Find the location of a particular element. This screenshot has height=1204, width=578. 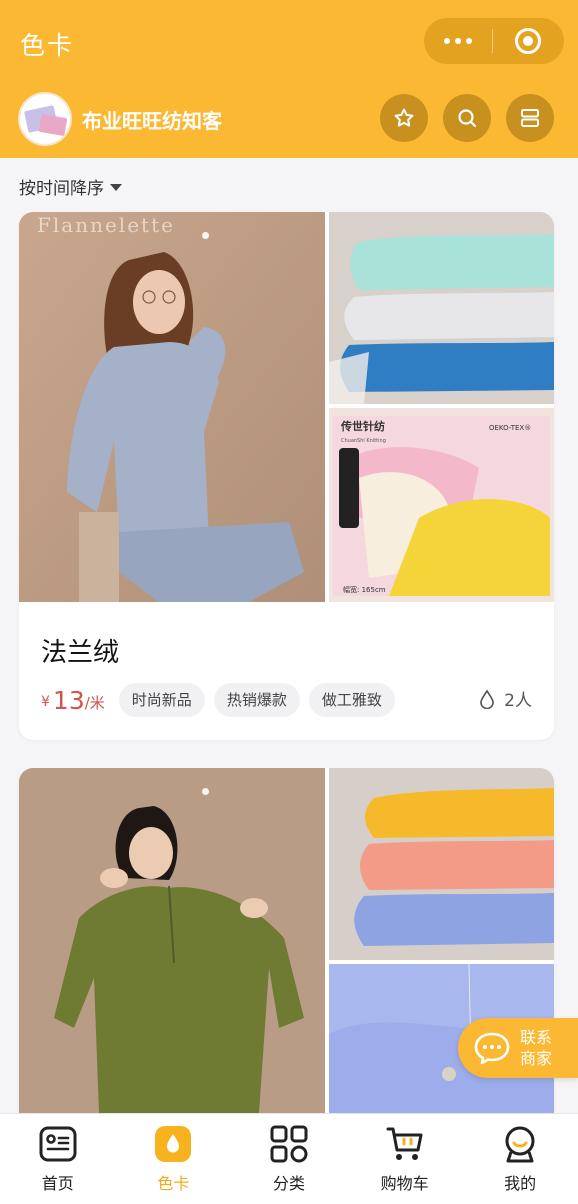

price-tags-row: ¥ 13 /米 时尚新品 热销爆款 做工雅致 is located at coordinates (222, 700).